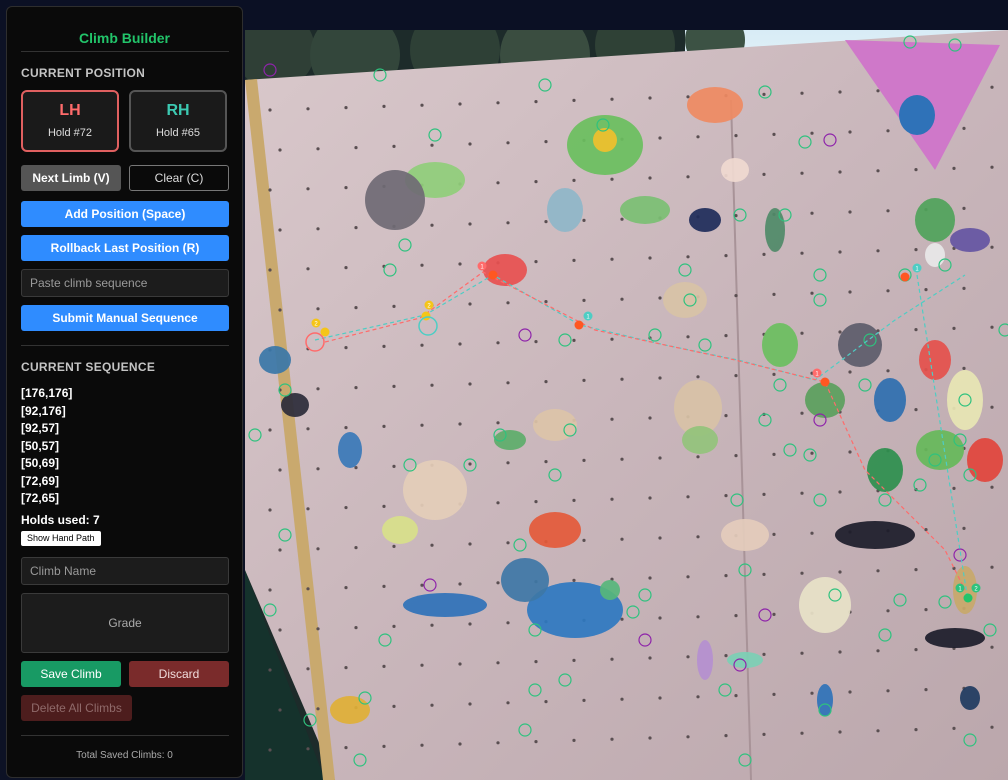 This screenshot has height=780, width=1008. I want to click on total-saved-climbs: Total Saved Climbs: 0, so click(124, 755).